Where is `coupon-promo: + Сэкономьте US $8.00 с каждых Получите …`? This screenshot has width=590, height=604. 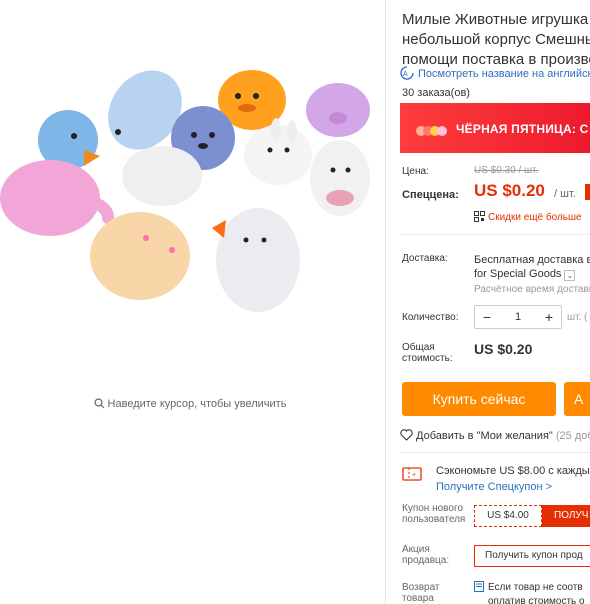 coupon-promo: + Сэкономьте US $8.00 с каждых Получите … is located at coordinates (495, 479).